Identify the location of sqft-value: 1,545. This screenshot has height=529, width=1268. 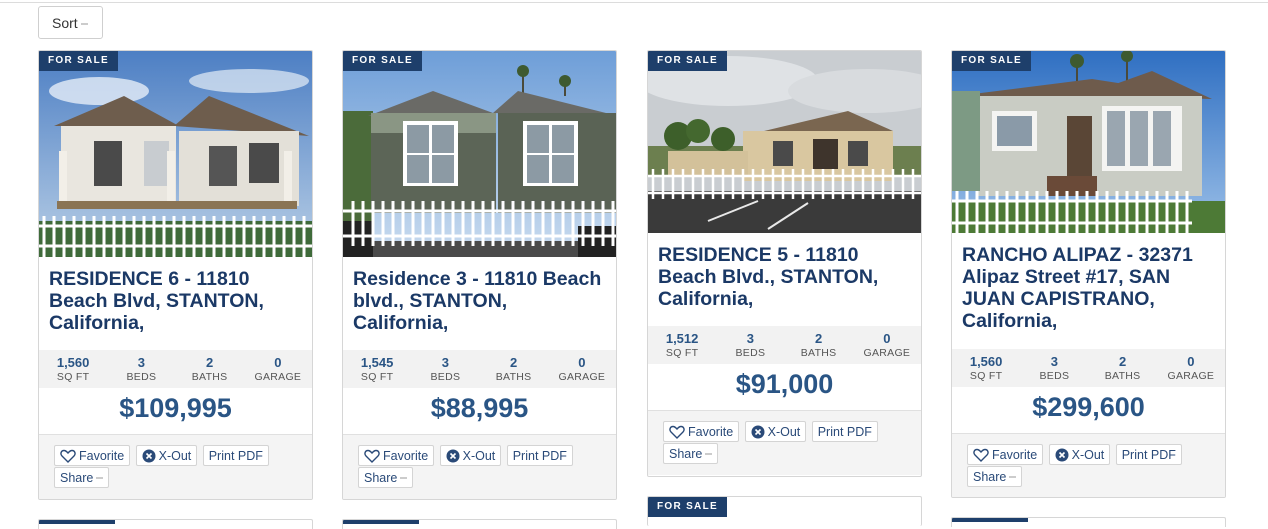
(377, 362).